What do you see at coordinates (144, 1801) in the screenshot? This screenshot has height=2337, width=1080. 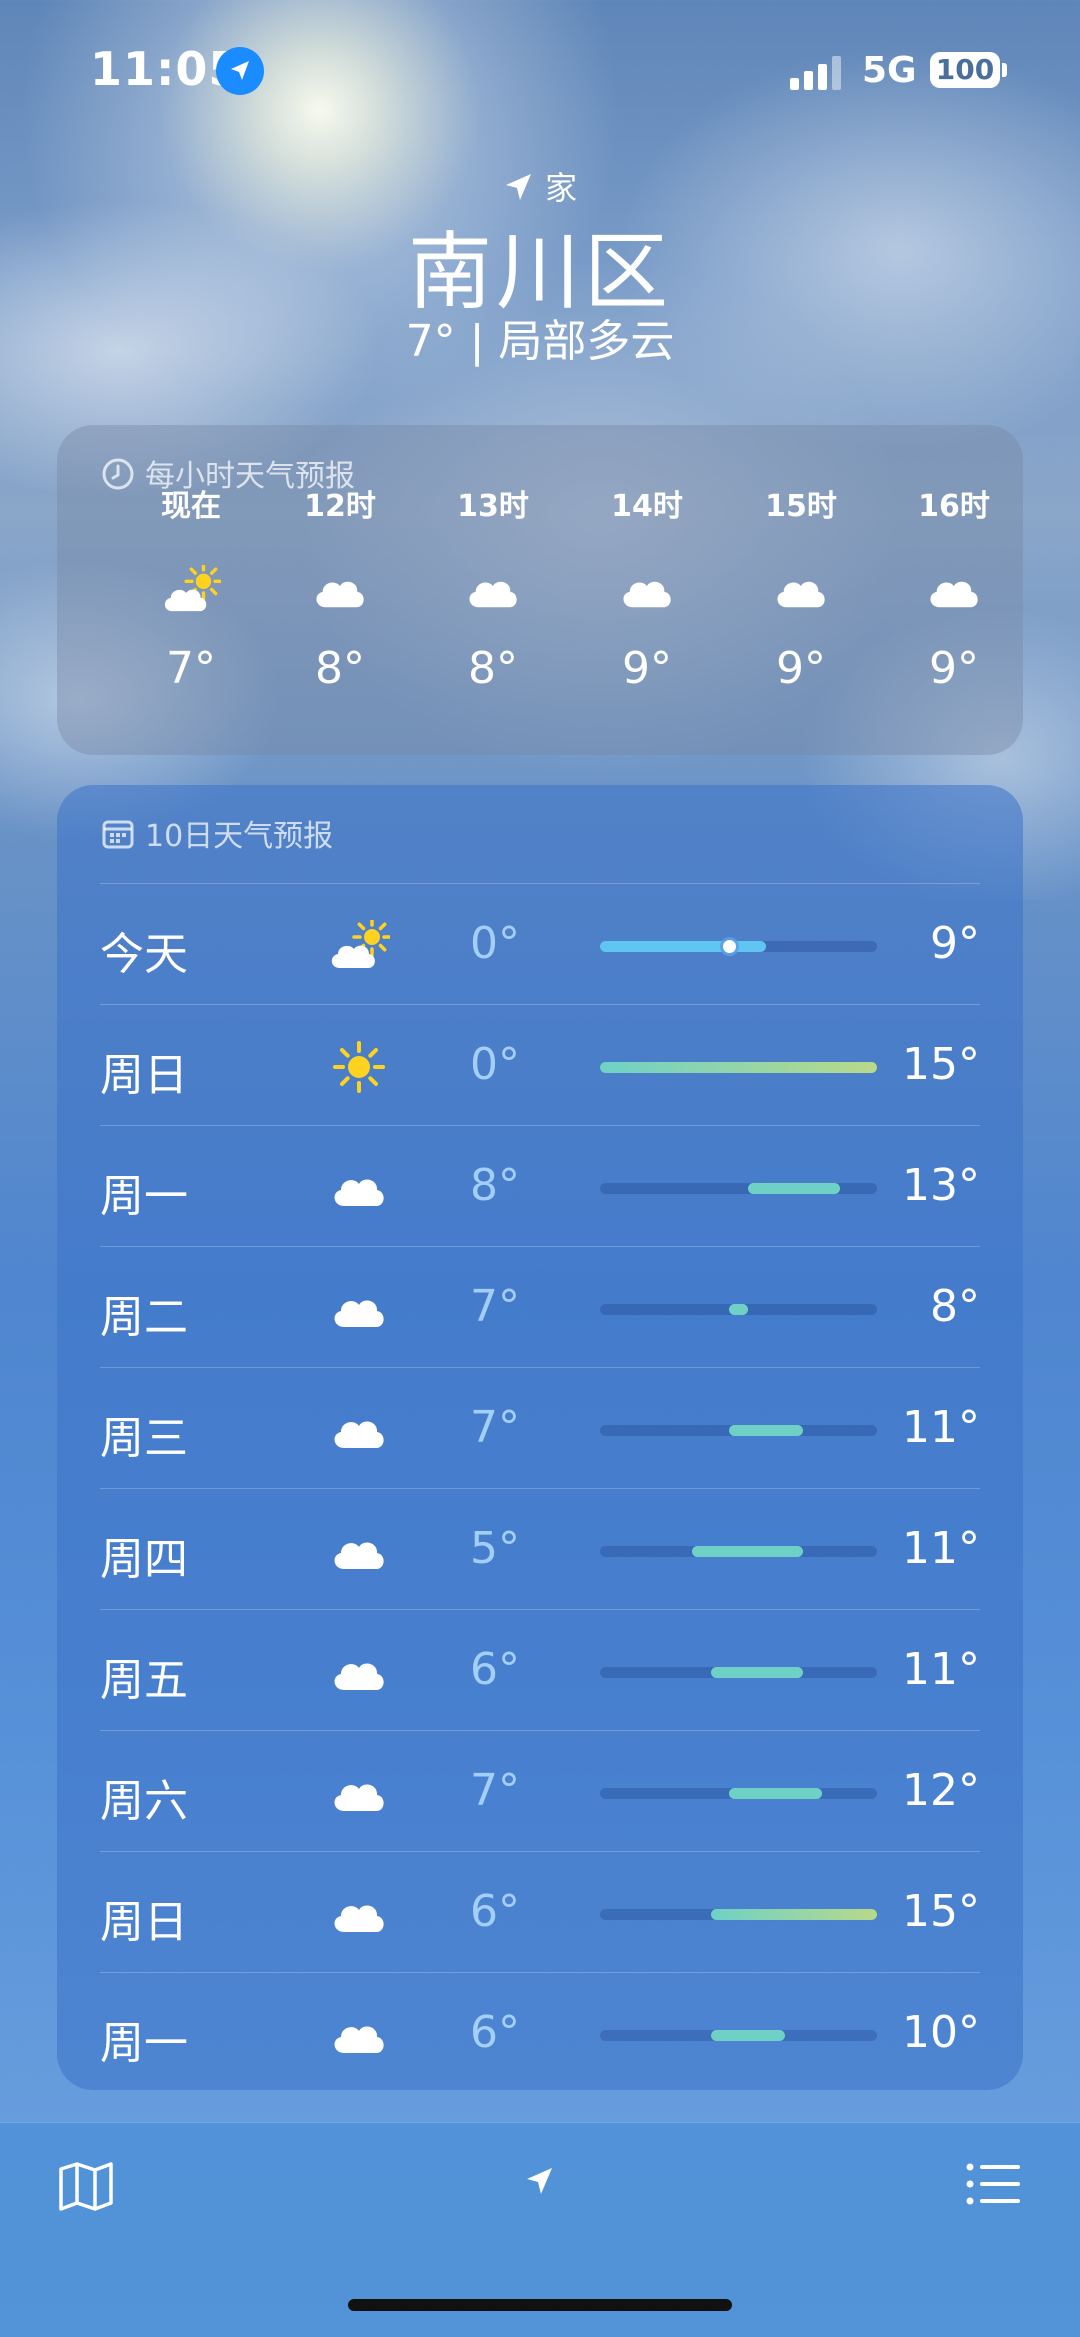 I see `day-name: 周六` at bounding box center [144, 1801].